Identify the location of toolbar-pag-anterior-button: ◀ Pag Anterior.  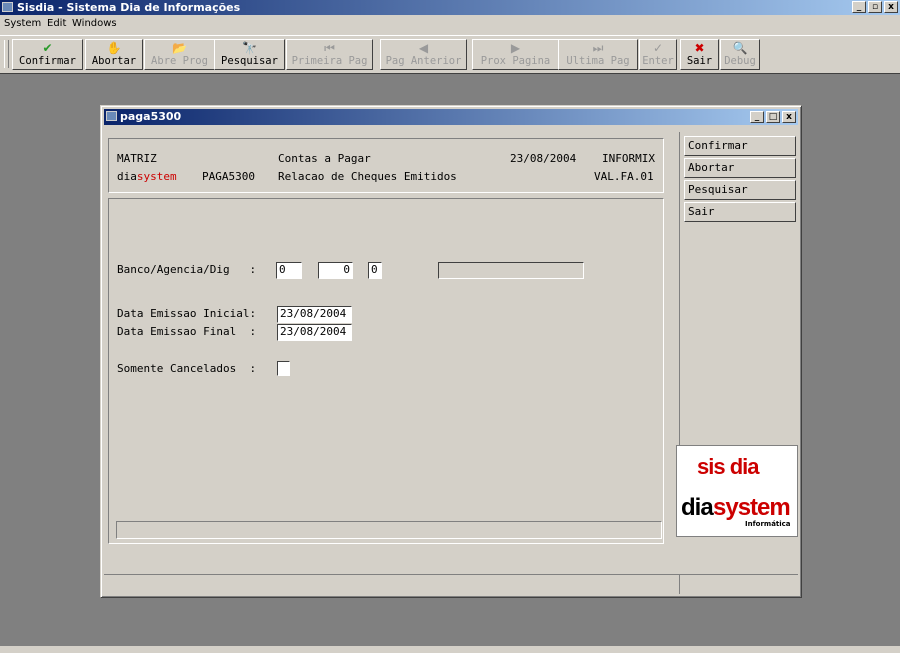
(423, 54).